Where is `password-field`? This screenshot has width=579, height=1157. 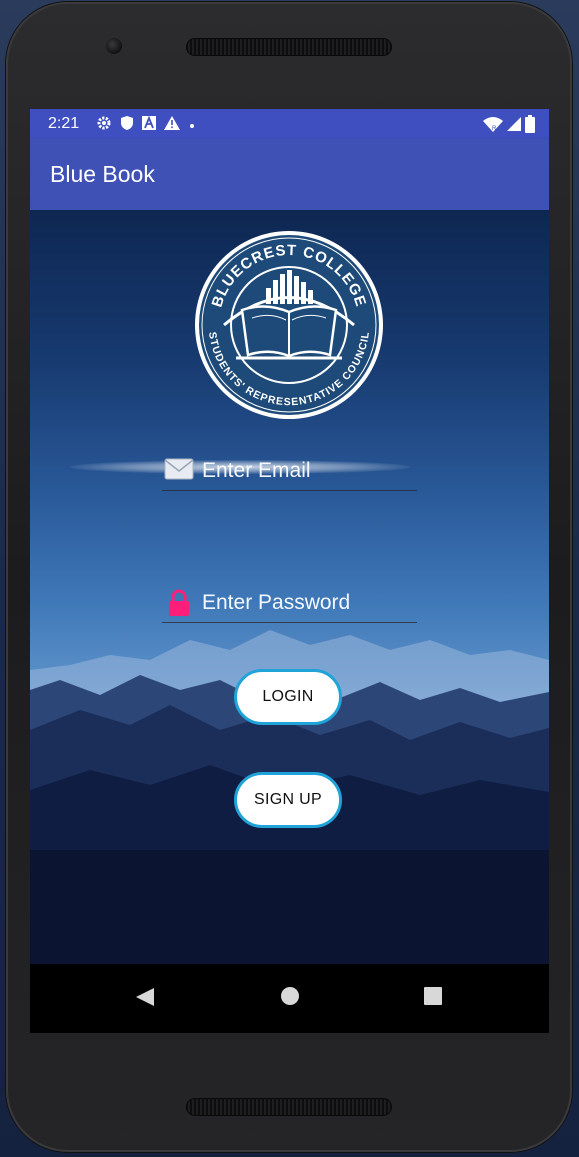
password-field is located at coordinates (290, 602).